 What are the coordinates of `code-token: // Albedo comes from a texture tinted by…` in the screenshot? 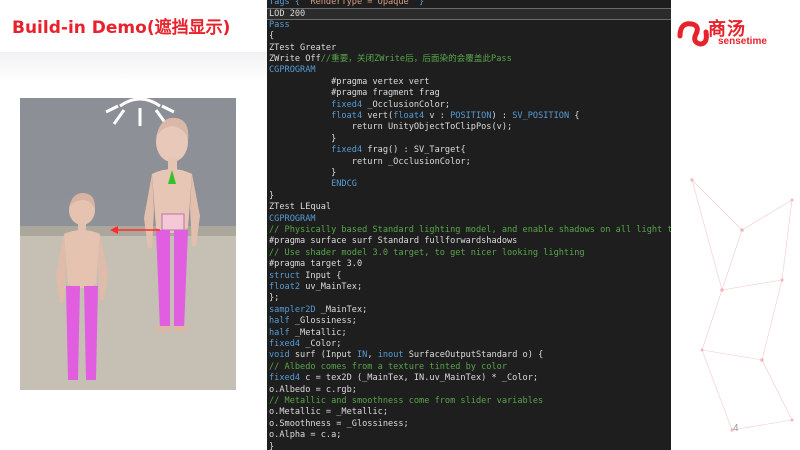 It's located at (388, 366).